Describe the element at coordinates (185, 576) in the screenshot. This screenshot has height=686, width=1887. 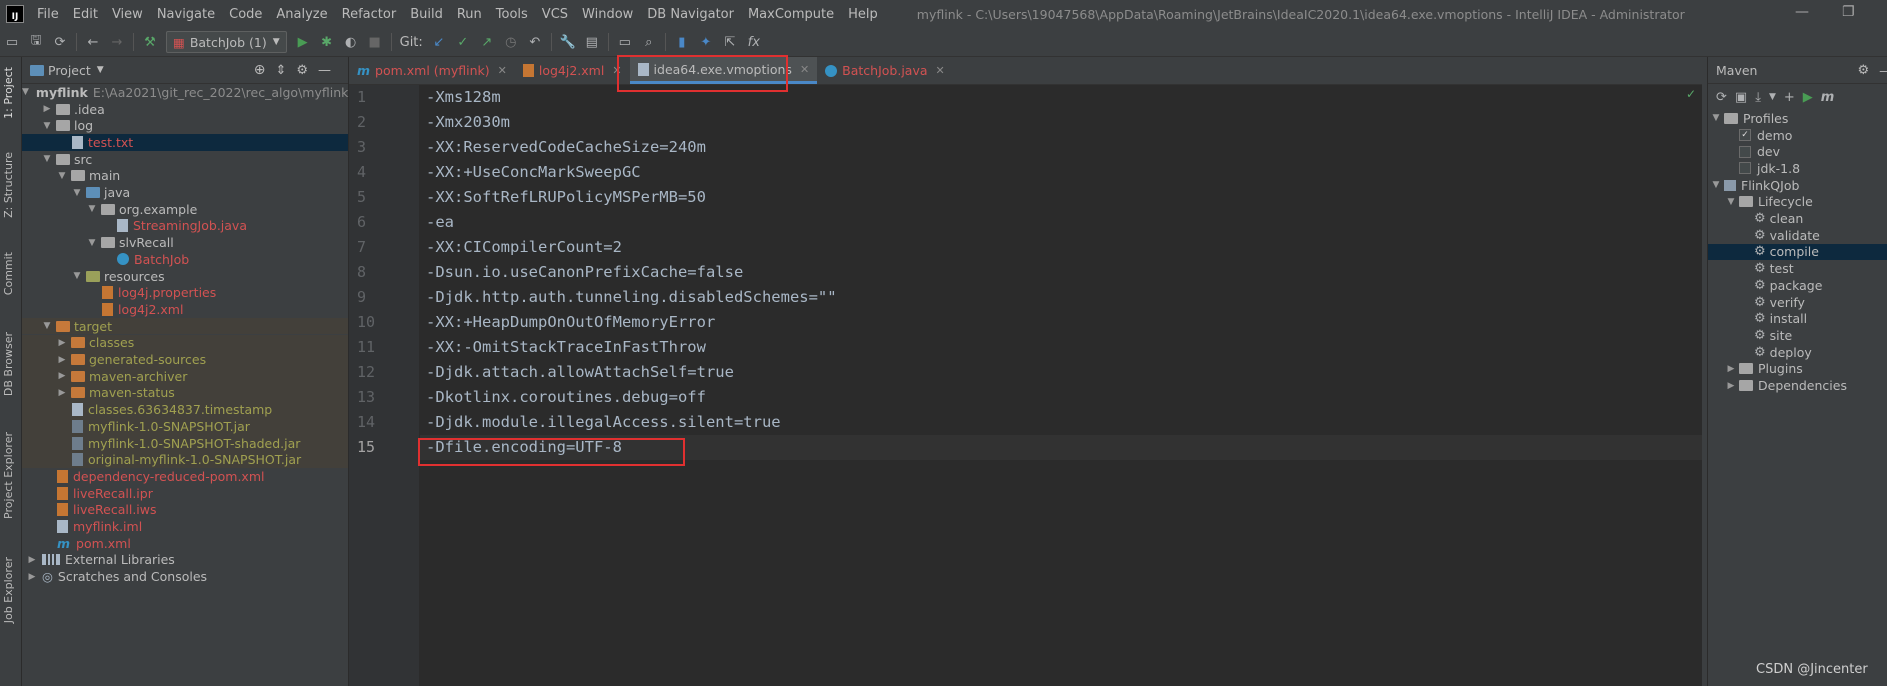
I see `project-tree-item: ▶ ◎ Scratches and Consoles` at that location.